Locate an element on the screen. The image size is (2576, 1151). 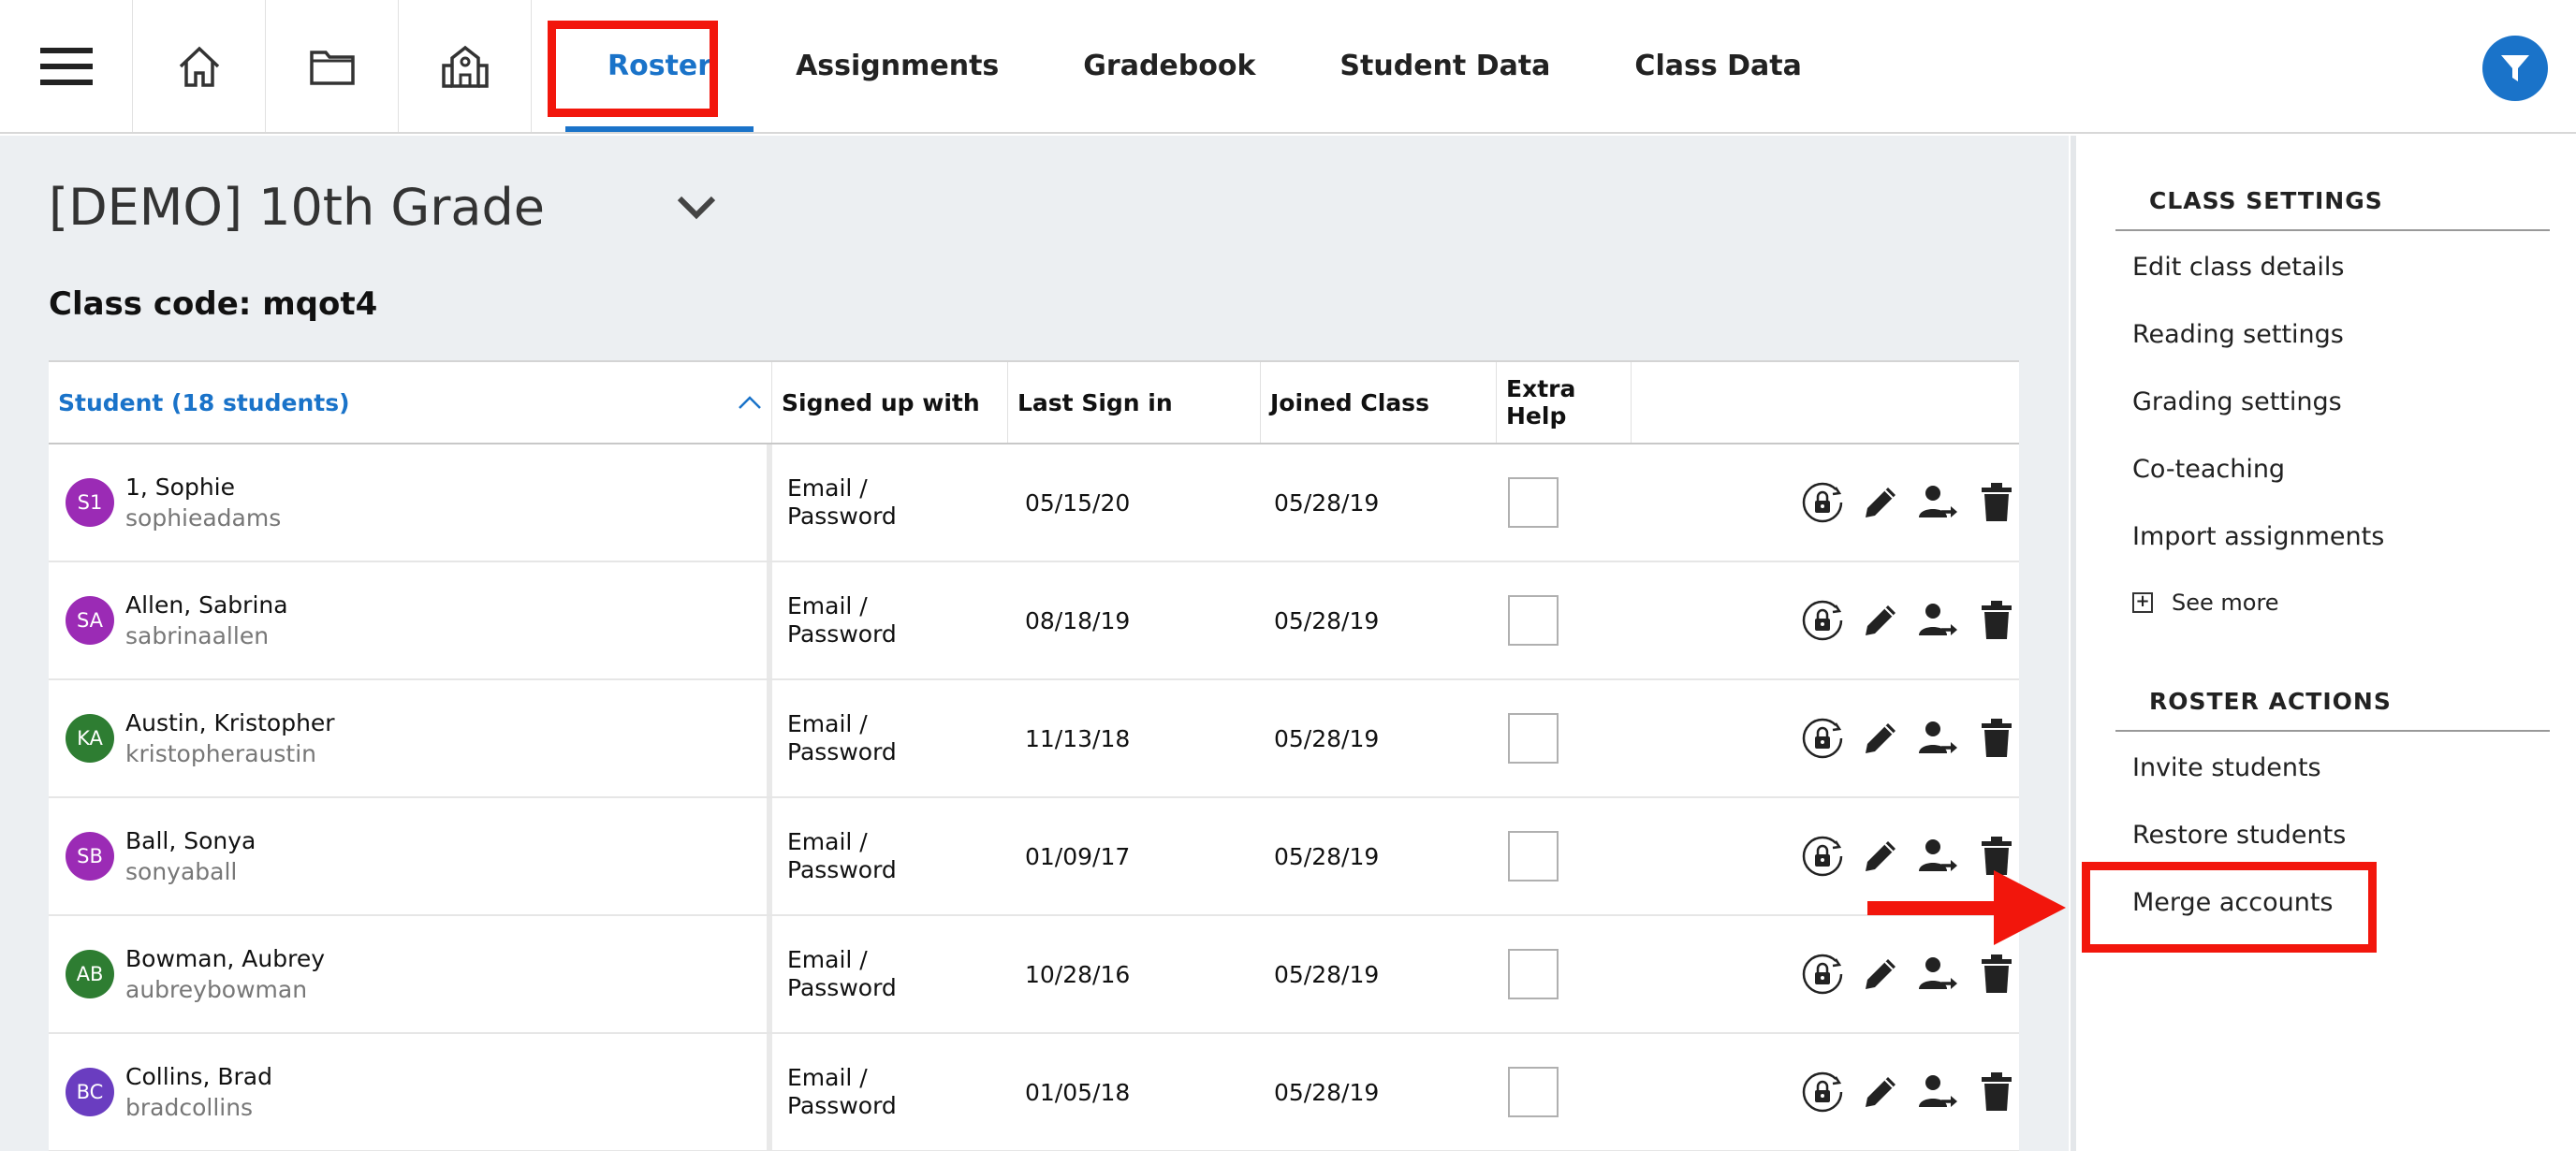
tab-assignments: Assignments is located at coordinates (897, 66).